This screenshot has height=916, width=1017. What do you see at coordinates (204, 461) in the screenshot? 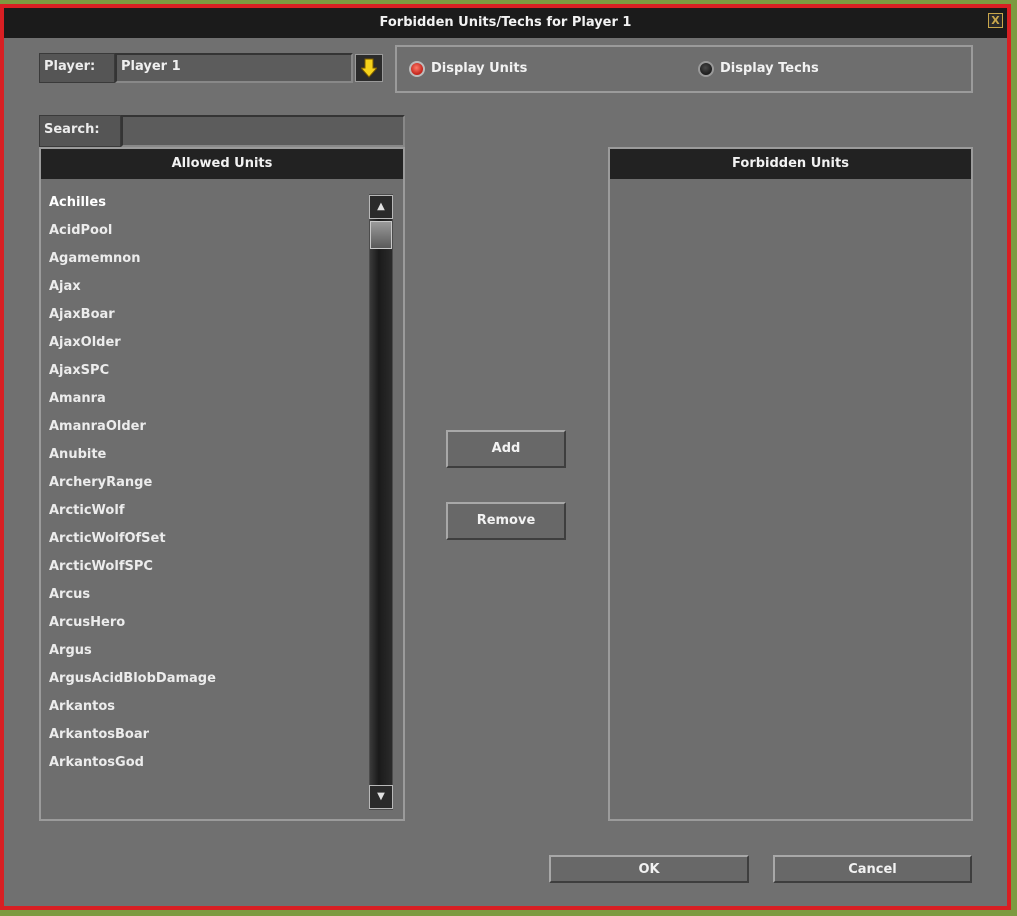
I see `list-item: Anubite` at bounding box center [204, 461].